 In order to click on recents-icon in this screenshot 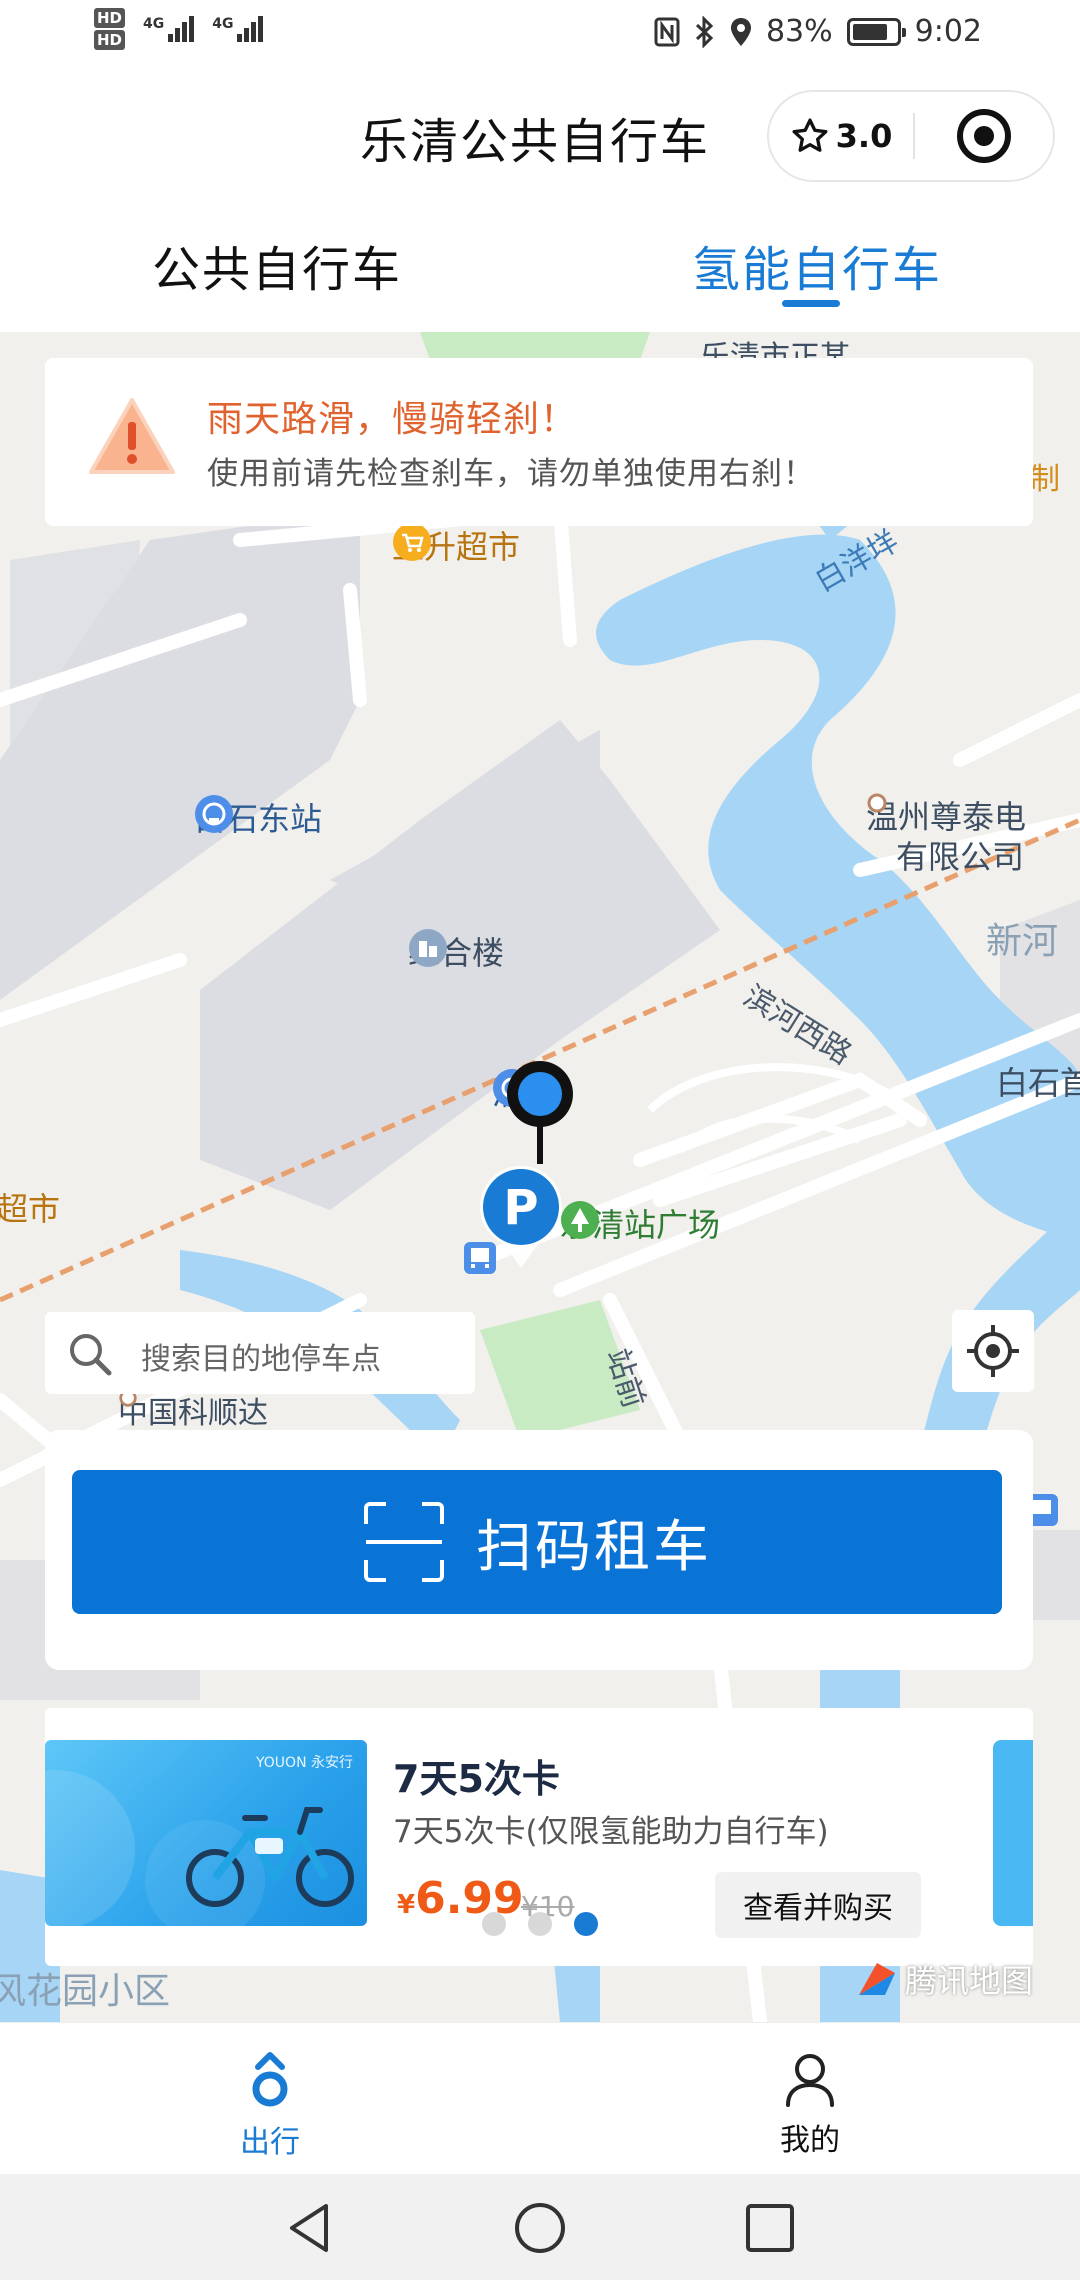, I will do `click(770, 2228)`.